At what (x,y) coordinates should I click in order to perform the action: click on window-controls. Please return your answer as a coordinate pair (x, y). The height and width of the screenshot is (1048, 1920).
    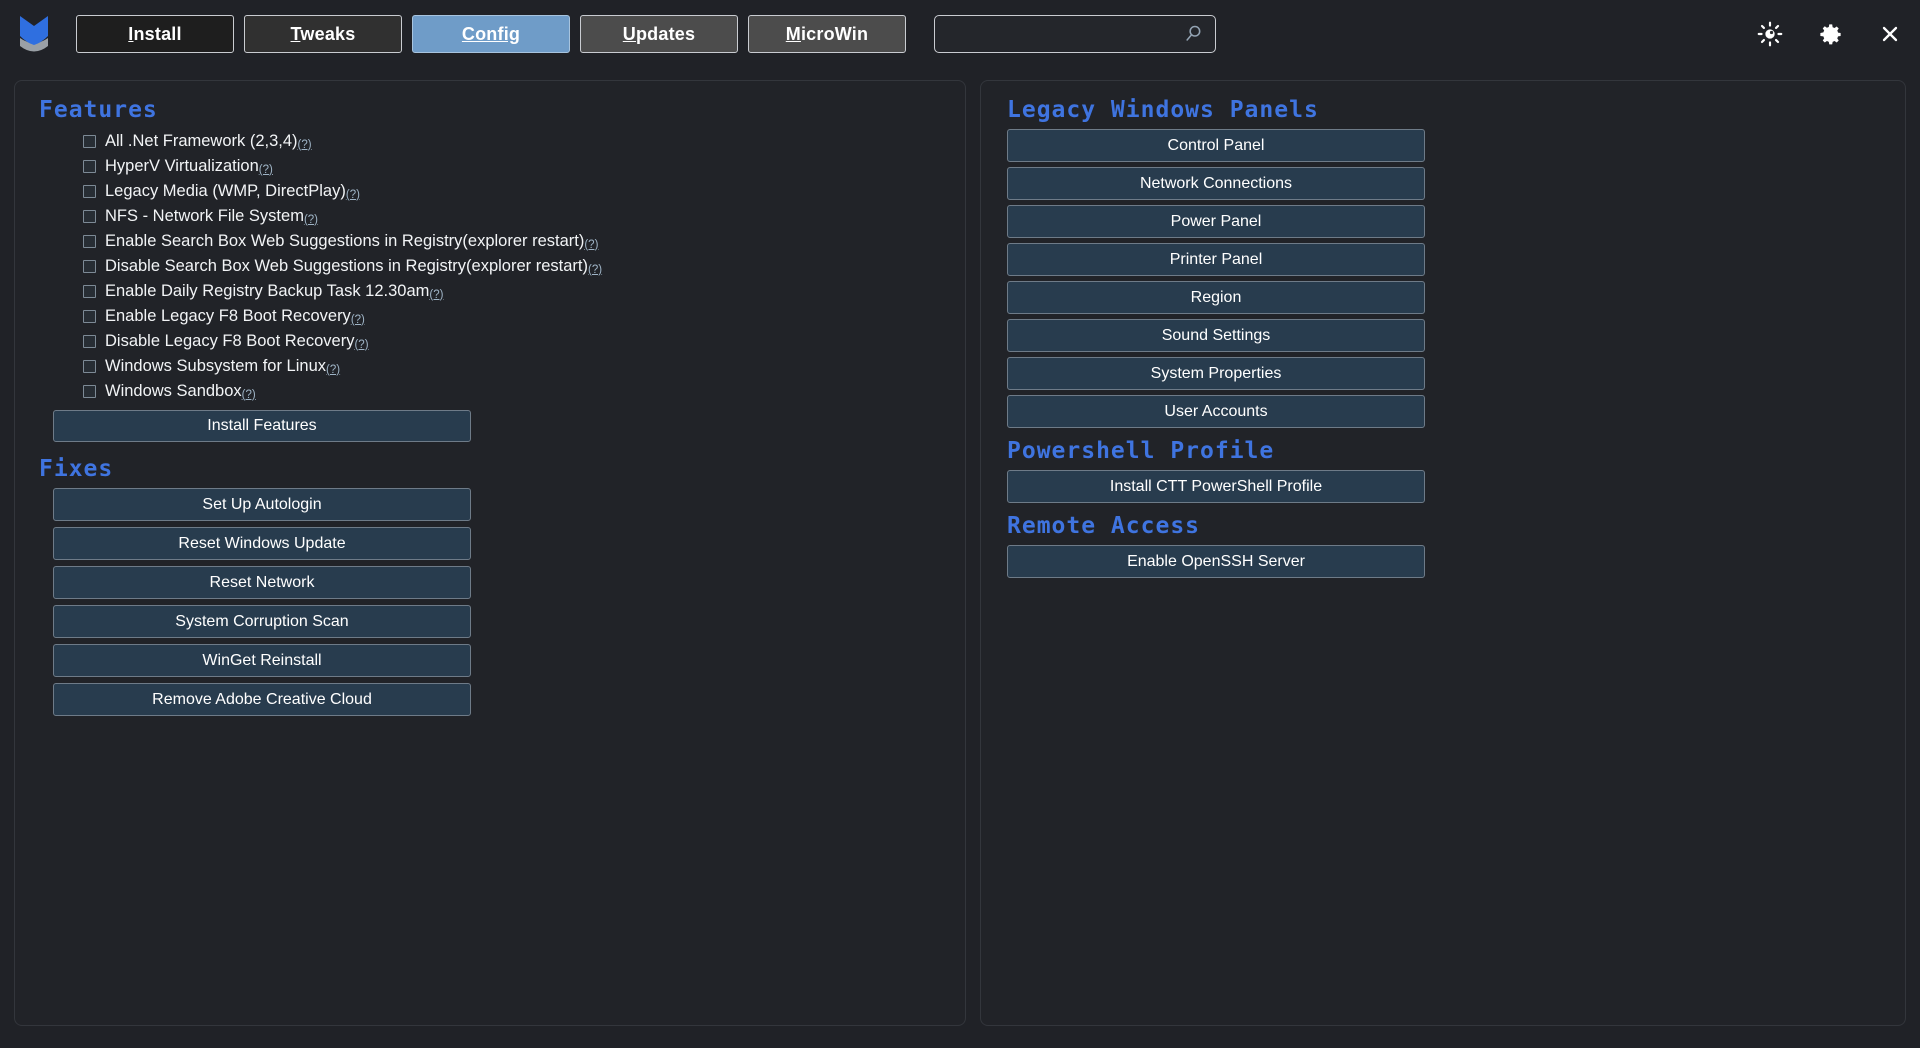
    Looking at the image, I should click on (1829, 34).